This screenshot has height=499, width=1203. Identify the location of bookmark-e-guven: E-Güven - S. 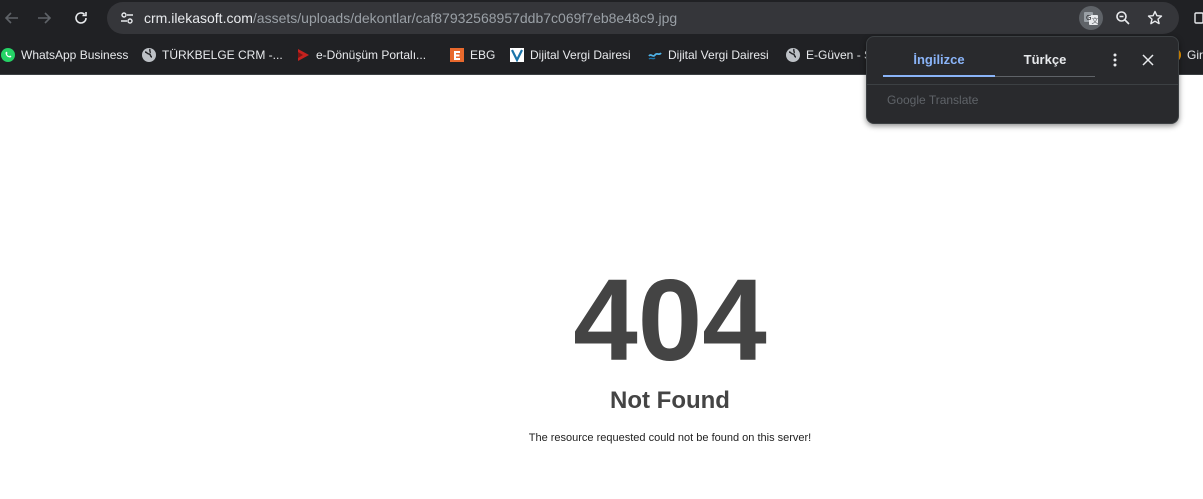
(828, 55).